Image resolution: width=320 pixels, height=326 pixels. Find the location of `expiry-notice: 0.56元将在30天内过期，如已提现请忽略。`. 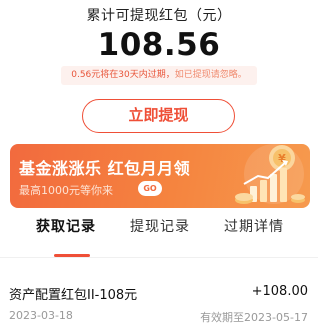

expiry-notice: 0.56元将在30天内过期，如已提现请忽略。 is located at coordinates (159, 75).